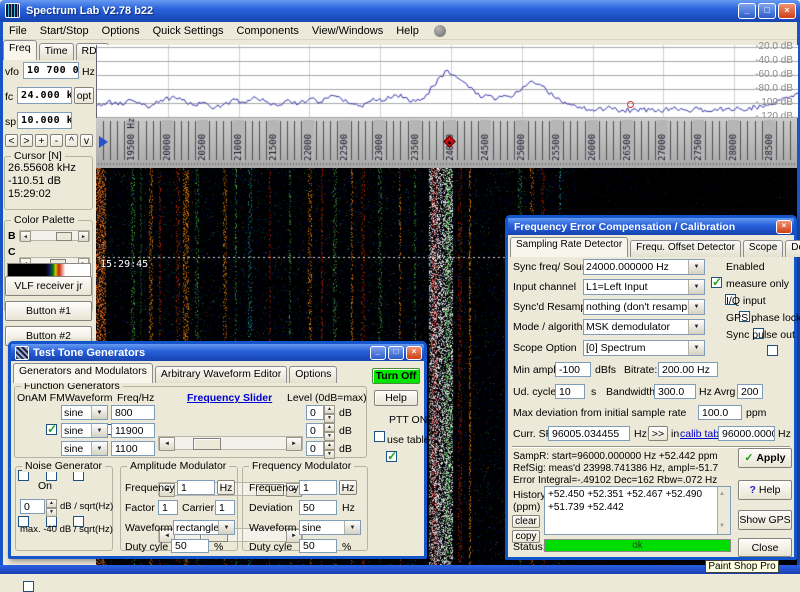  I want to click on fec-close-button-2: Close, so click(765, 547).